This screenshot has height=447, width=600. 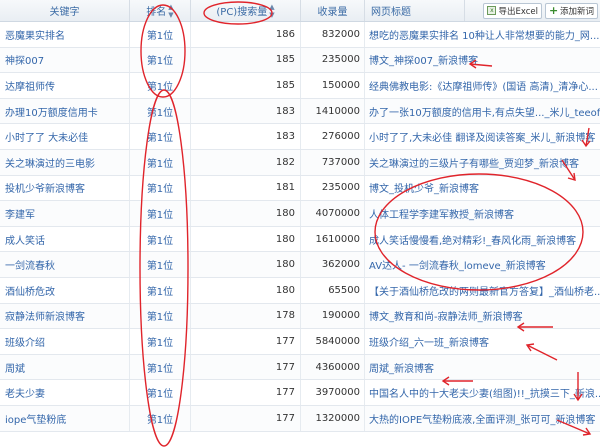 What do you see at coordinates (65, 10) in the screenshot?
I see `col-header-keyword: 关键字` at bounding box center [65, 10].